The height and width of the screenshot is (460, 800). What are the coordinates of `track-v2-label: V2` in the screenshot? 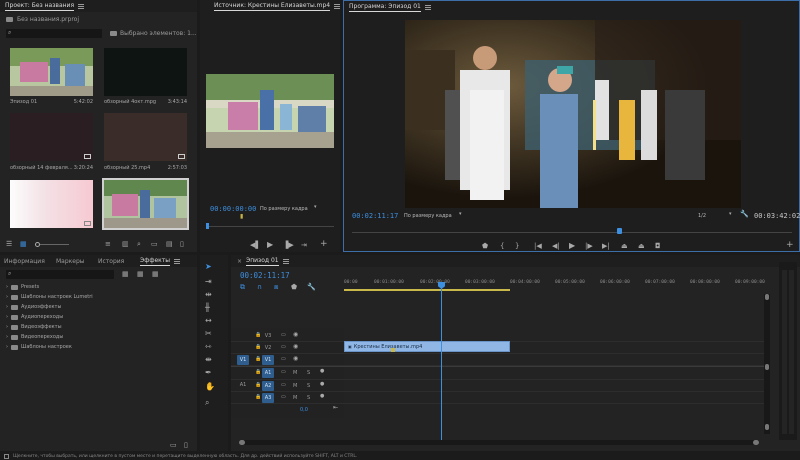 It's located at (268, 348).